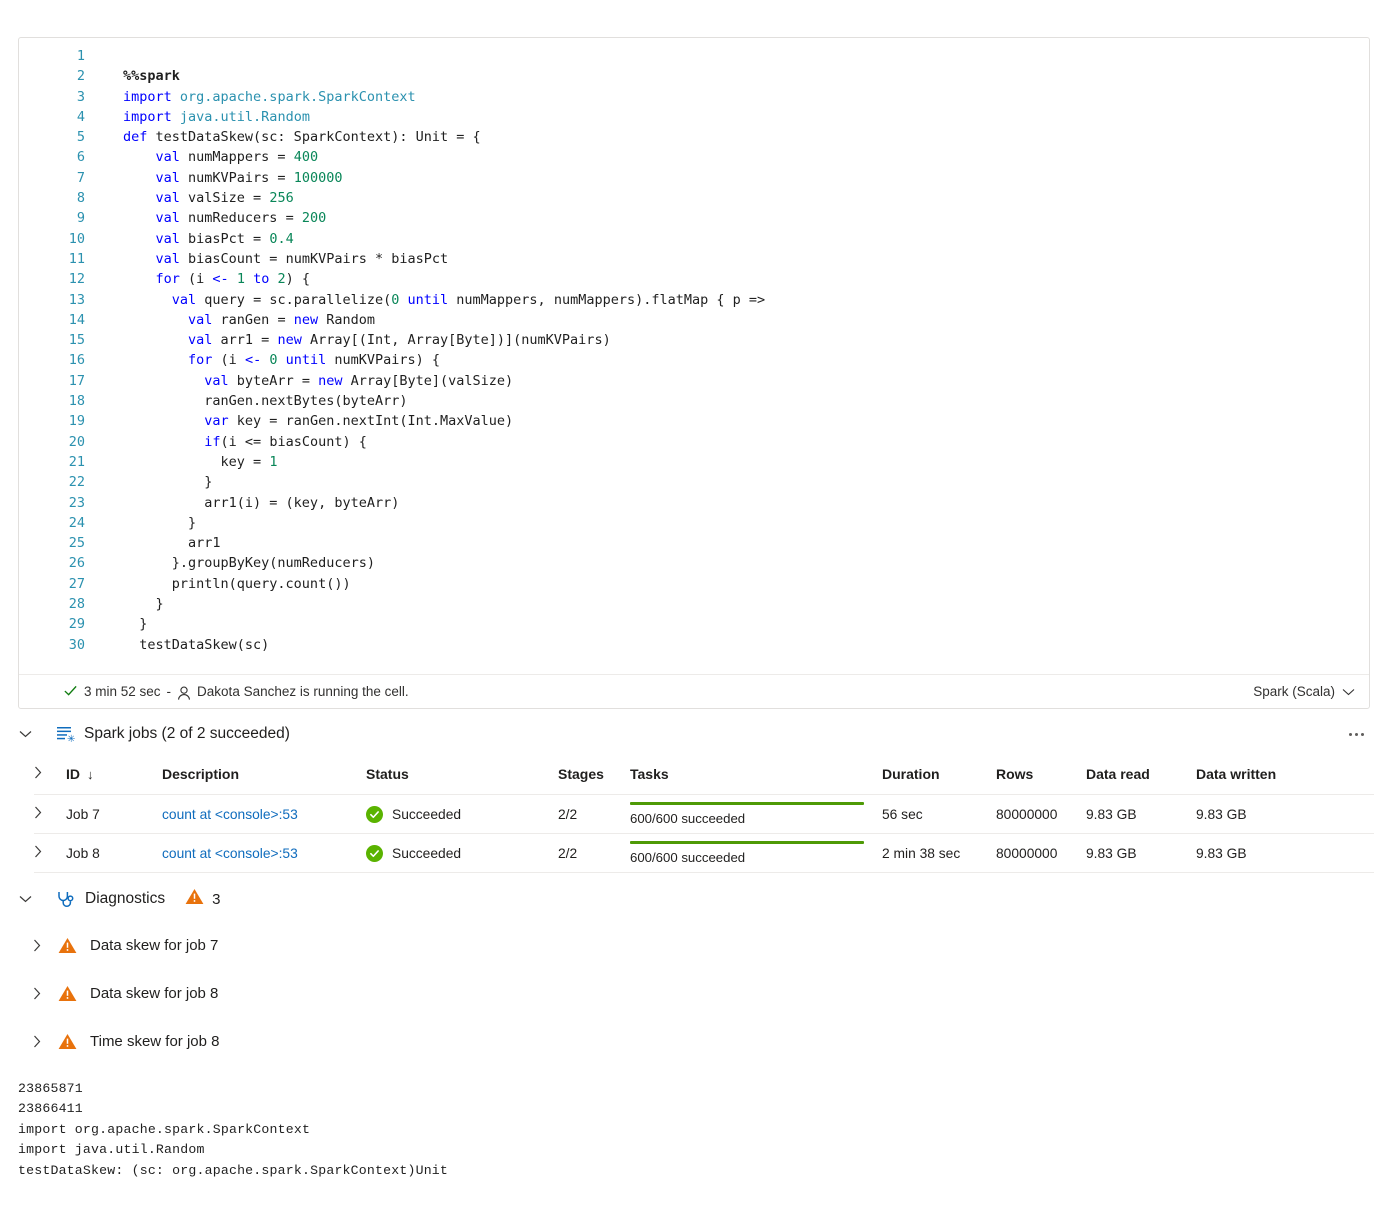 This screenshot has height=1213, width=1388. What do you see at coordinates (594, 853) in the screenshot?
I see `job-stages: 2/2` at bounding box center [594, 853].